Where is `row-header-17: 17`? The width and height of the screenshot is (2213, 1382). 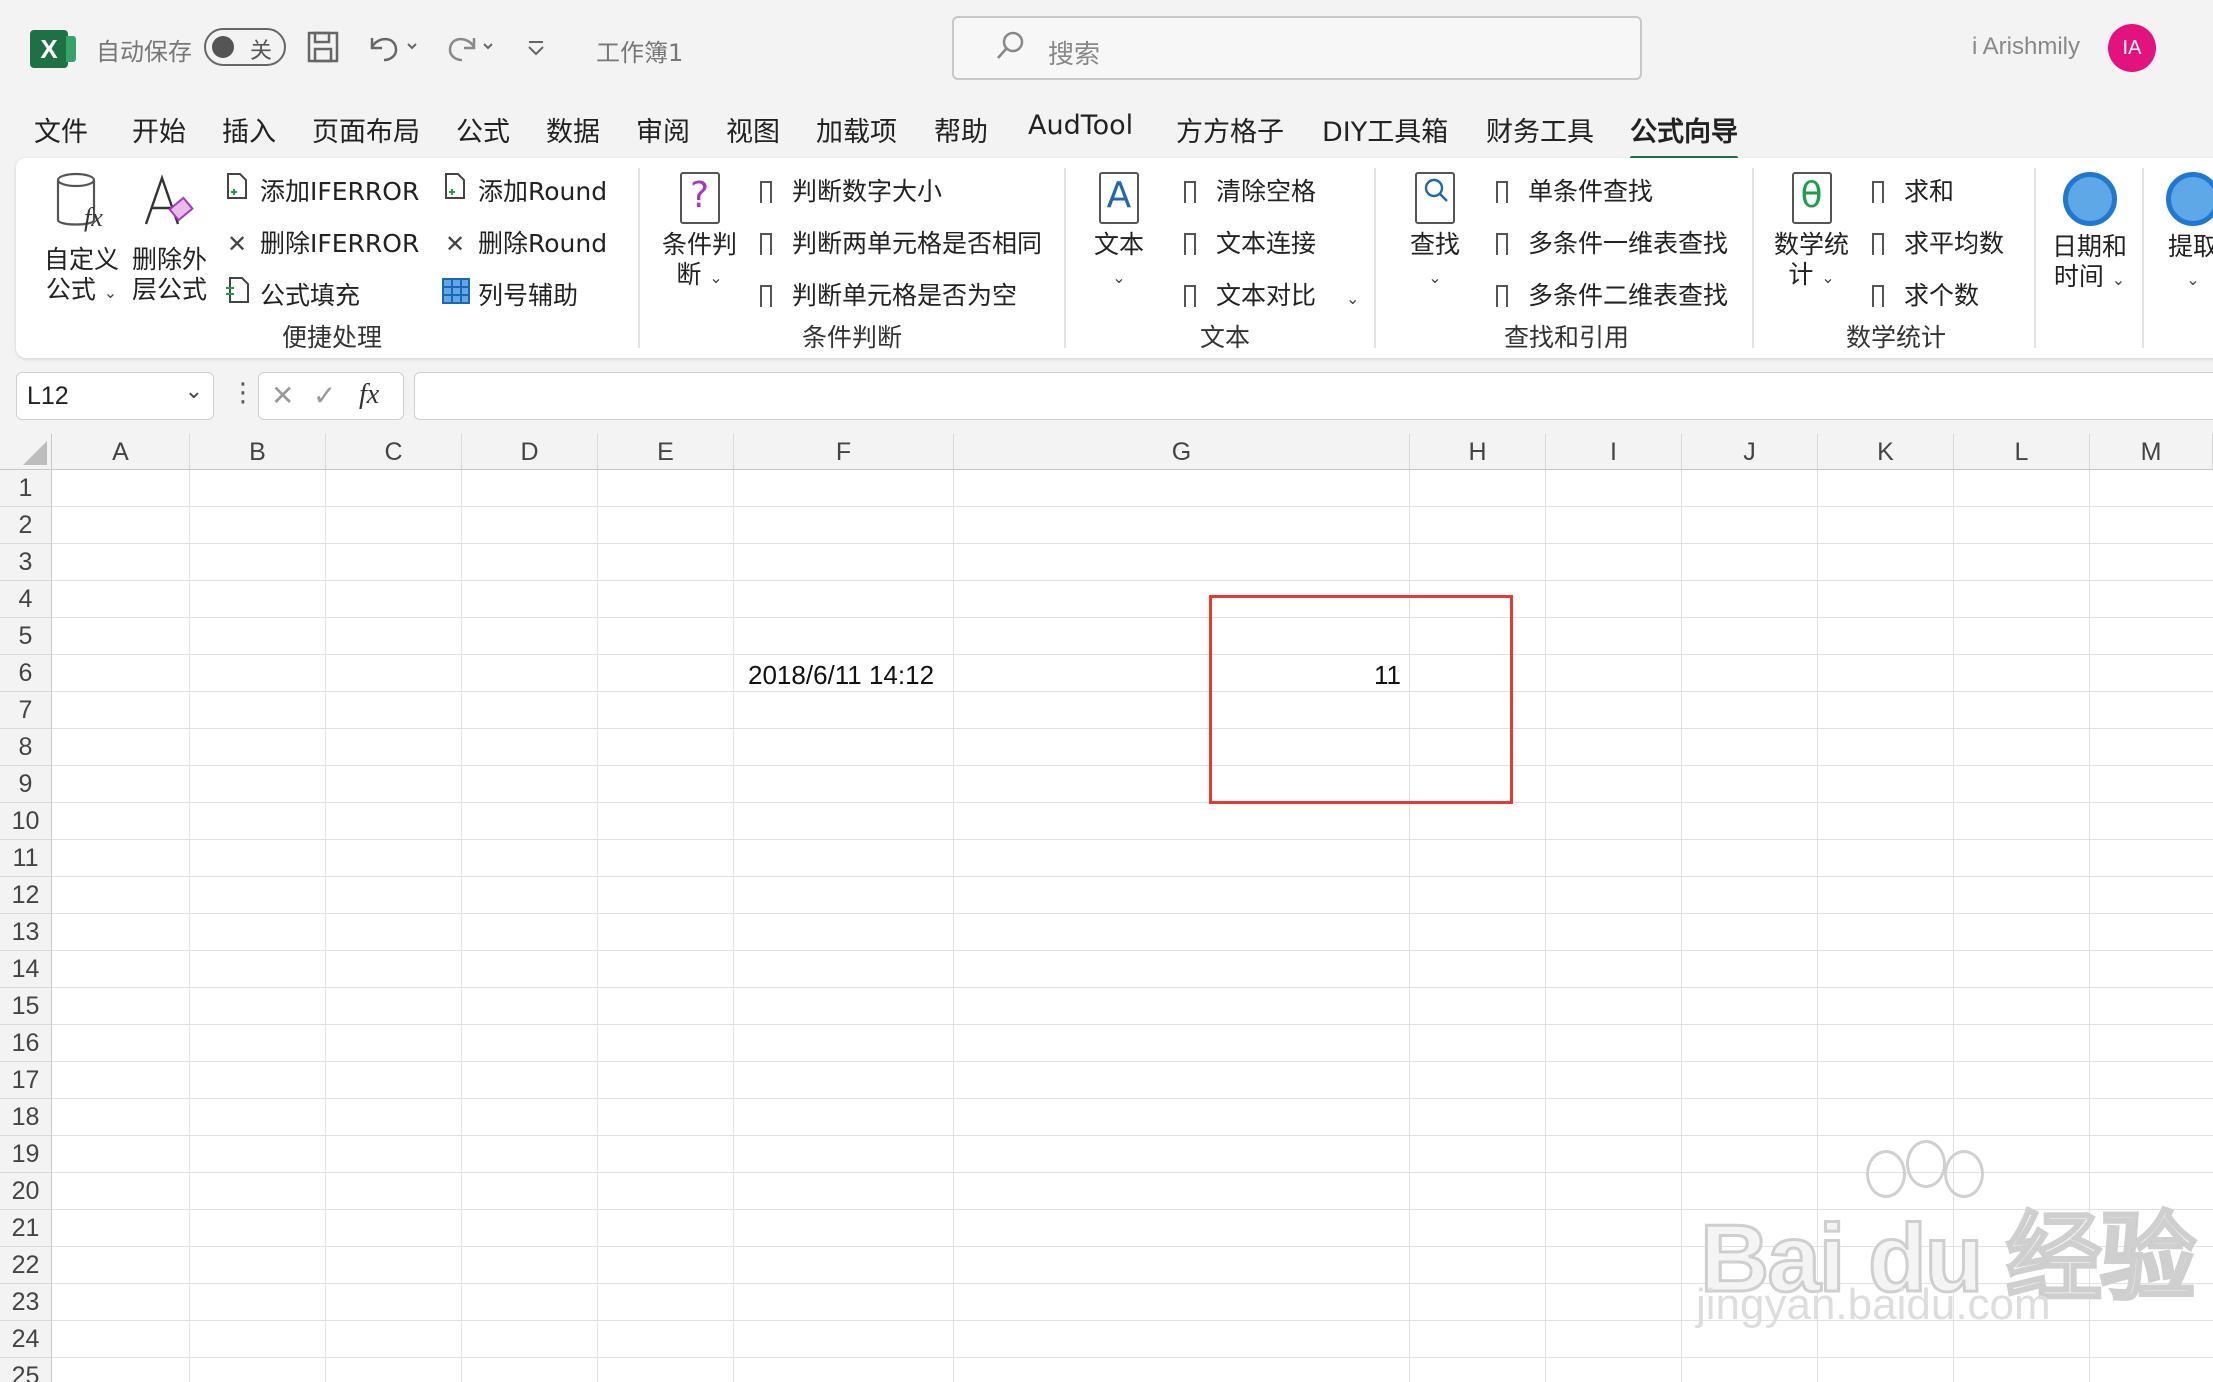 row-header-17: 17 is located at coordinates (26, 1080).